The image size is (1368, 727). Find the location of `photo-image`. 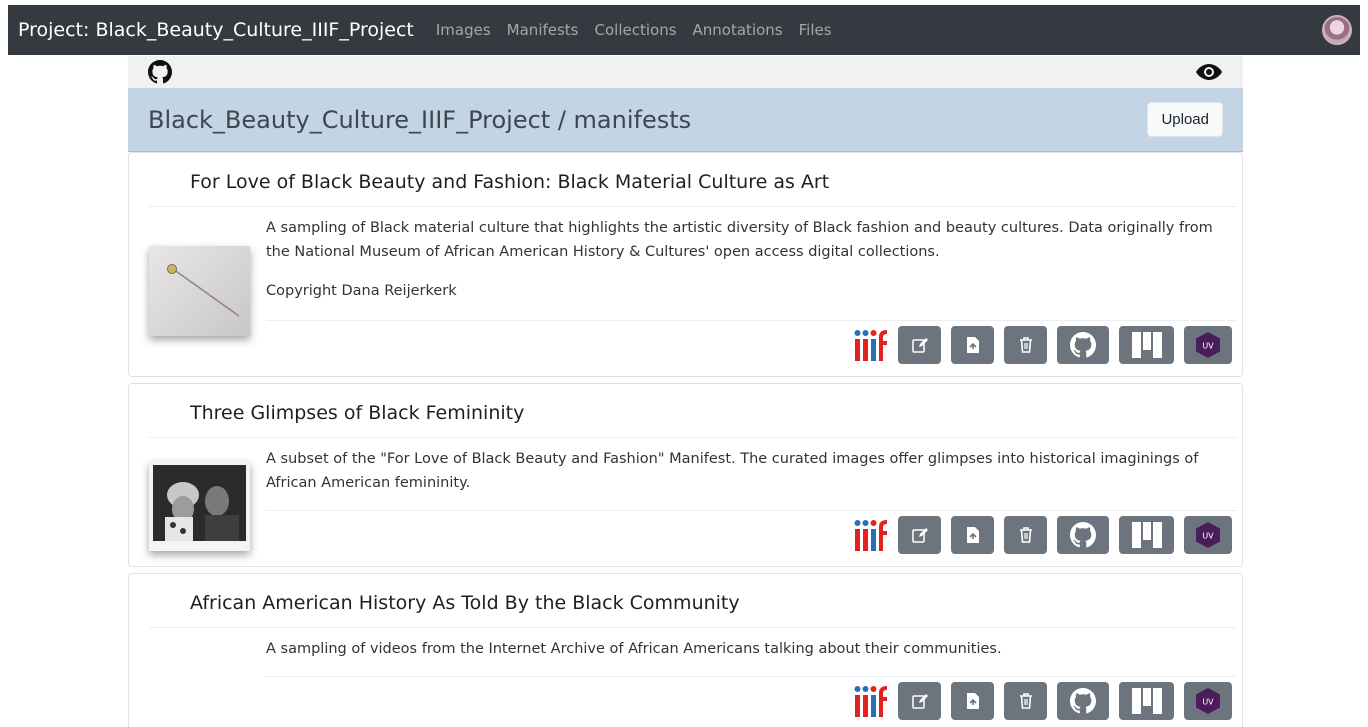

photo-image is located at coordinates (199, 503).